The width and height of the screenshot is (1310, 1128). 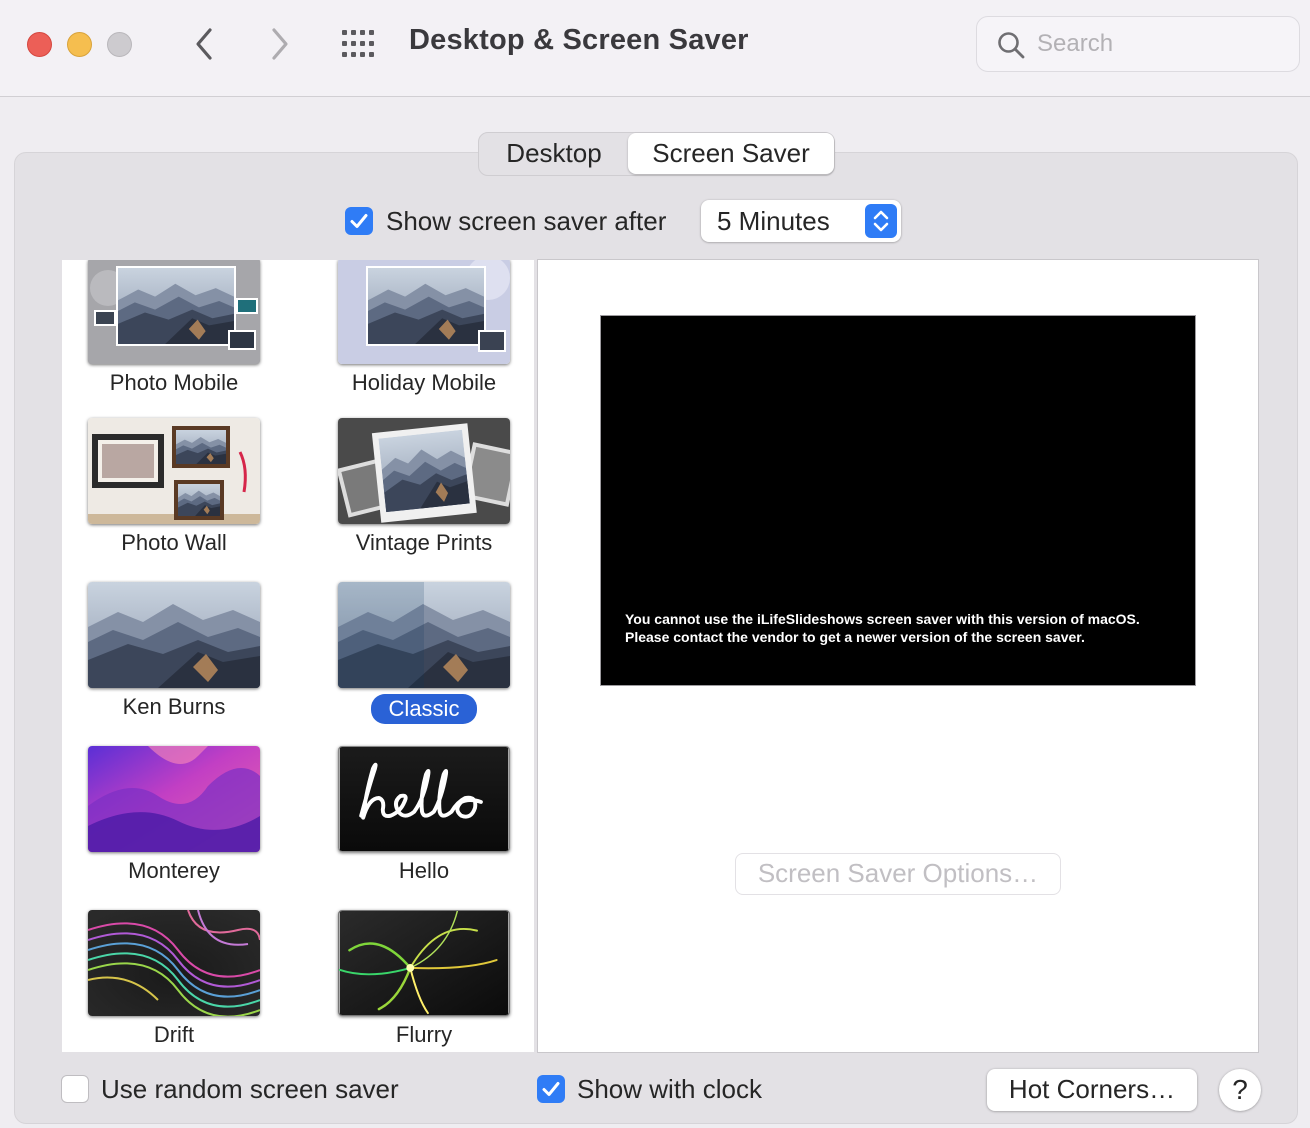 I want to click on saver-item-ken-burns: Ken Burns, so click(x=180, y=632).